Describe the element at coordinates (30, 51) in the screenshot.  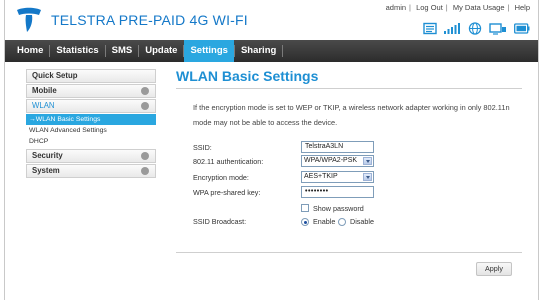
I see `nav-home: Home` at that location.